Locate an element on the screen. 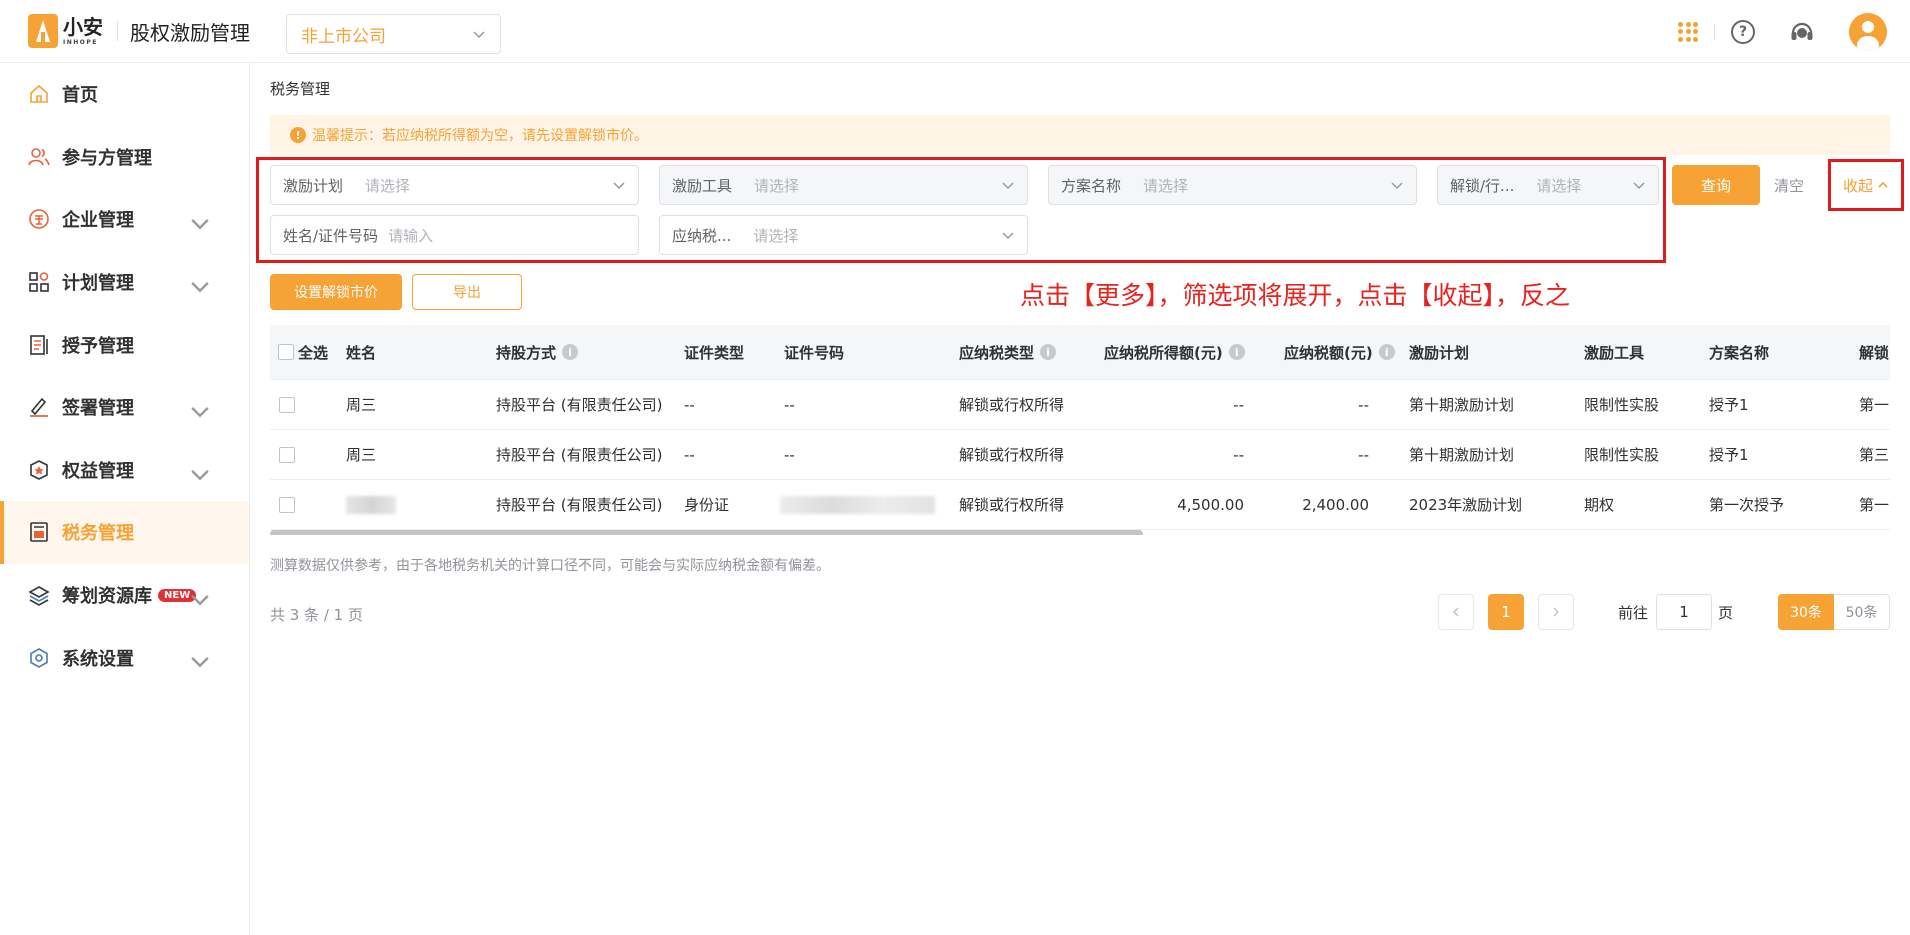  logo: 小安 INHOPE 股权激励管理 is located at coordinates (139, 31).